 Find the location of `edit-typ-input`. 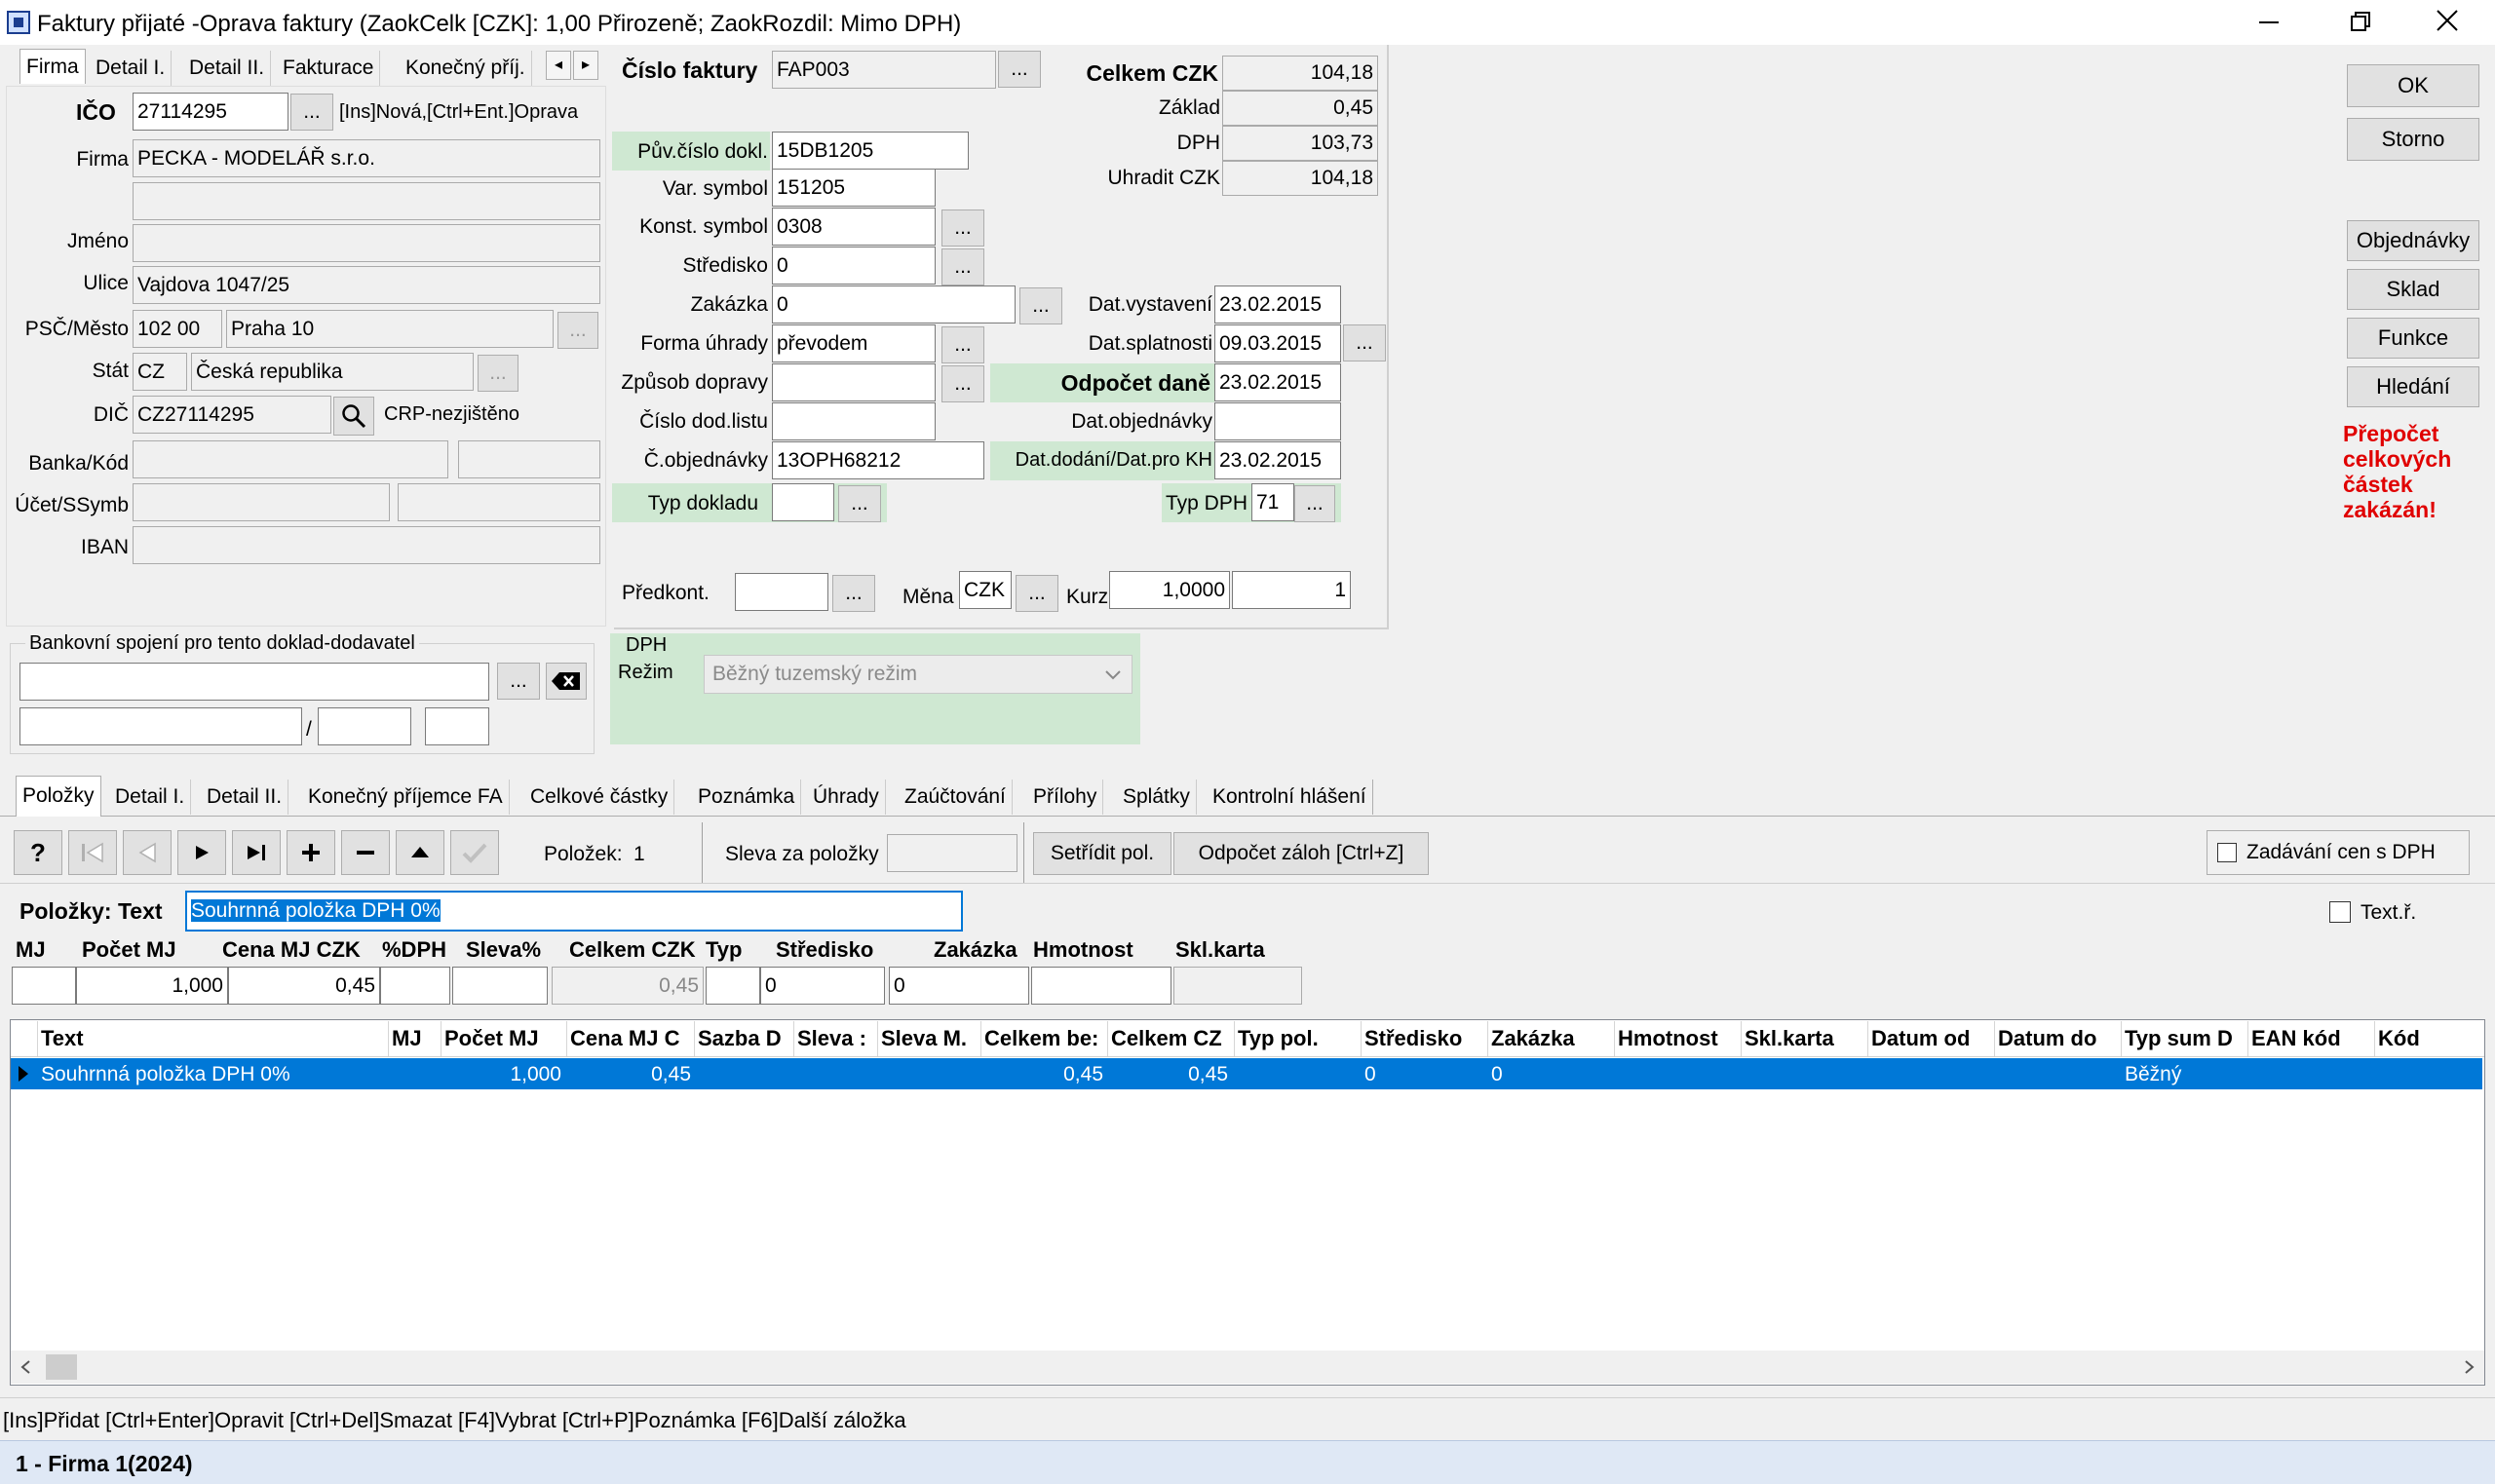

edit-typ-input is located at coordinates (733, 986).